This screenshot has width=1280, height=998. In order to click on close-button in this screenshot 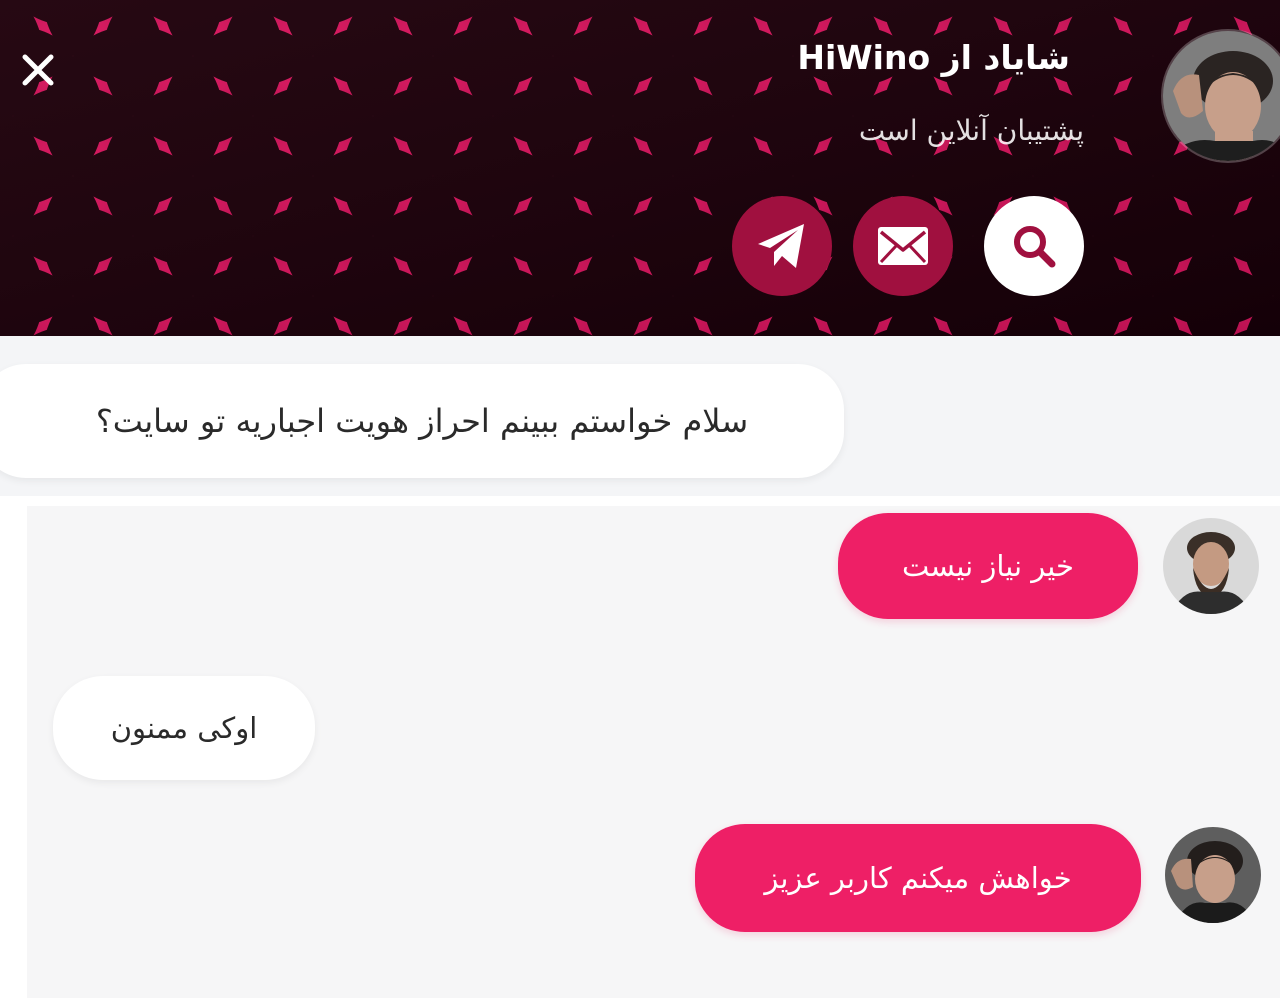, I will do `click(38, 70)`.